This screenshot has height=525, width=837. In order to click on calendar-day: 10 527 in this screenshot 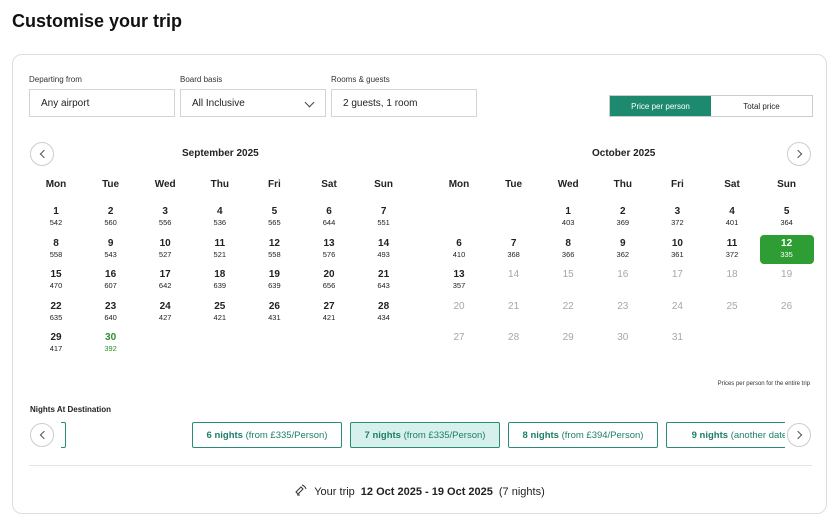, I will do `click(165, 249)`.